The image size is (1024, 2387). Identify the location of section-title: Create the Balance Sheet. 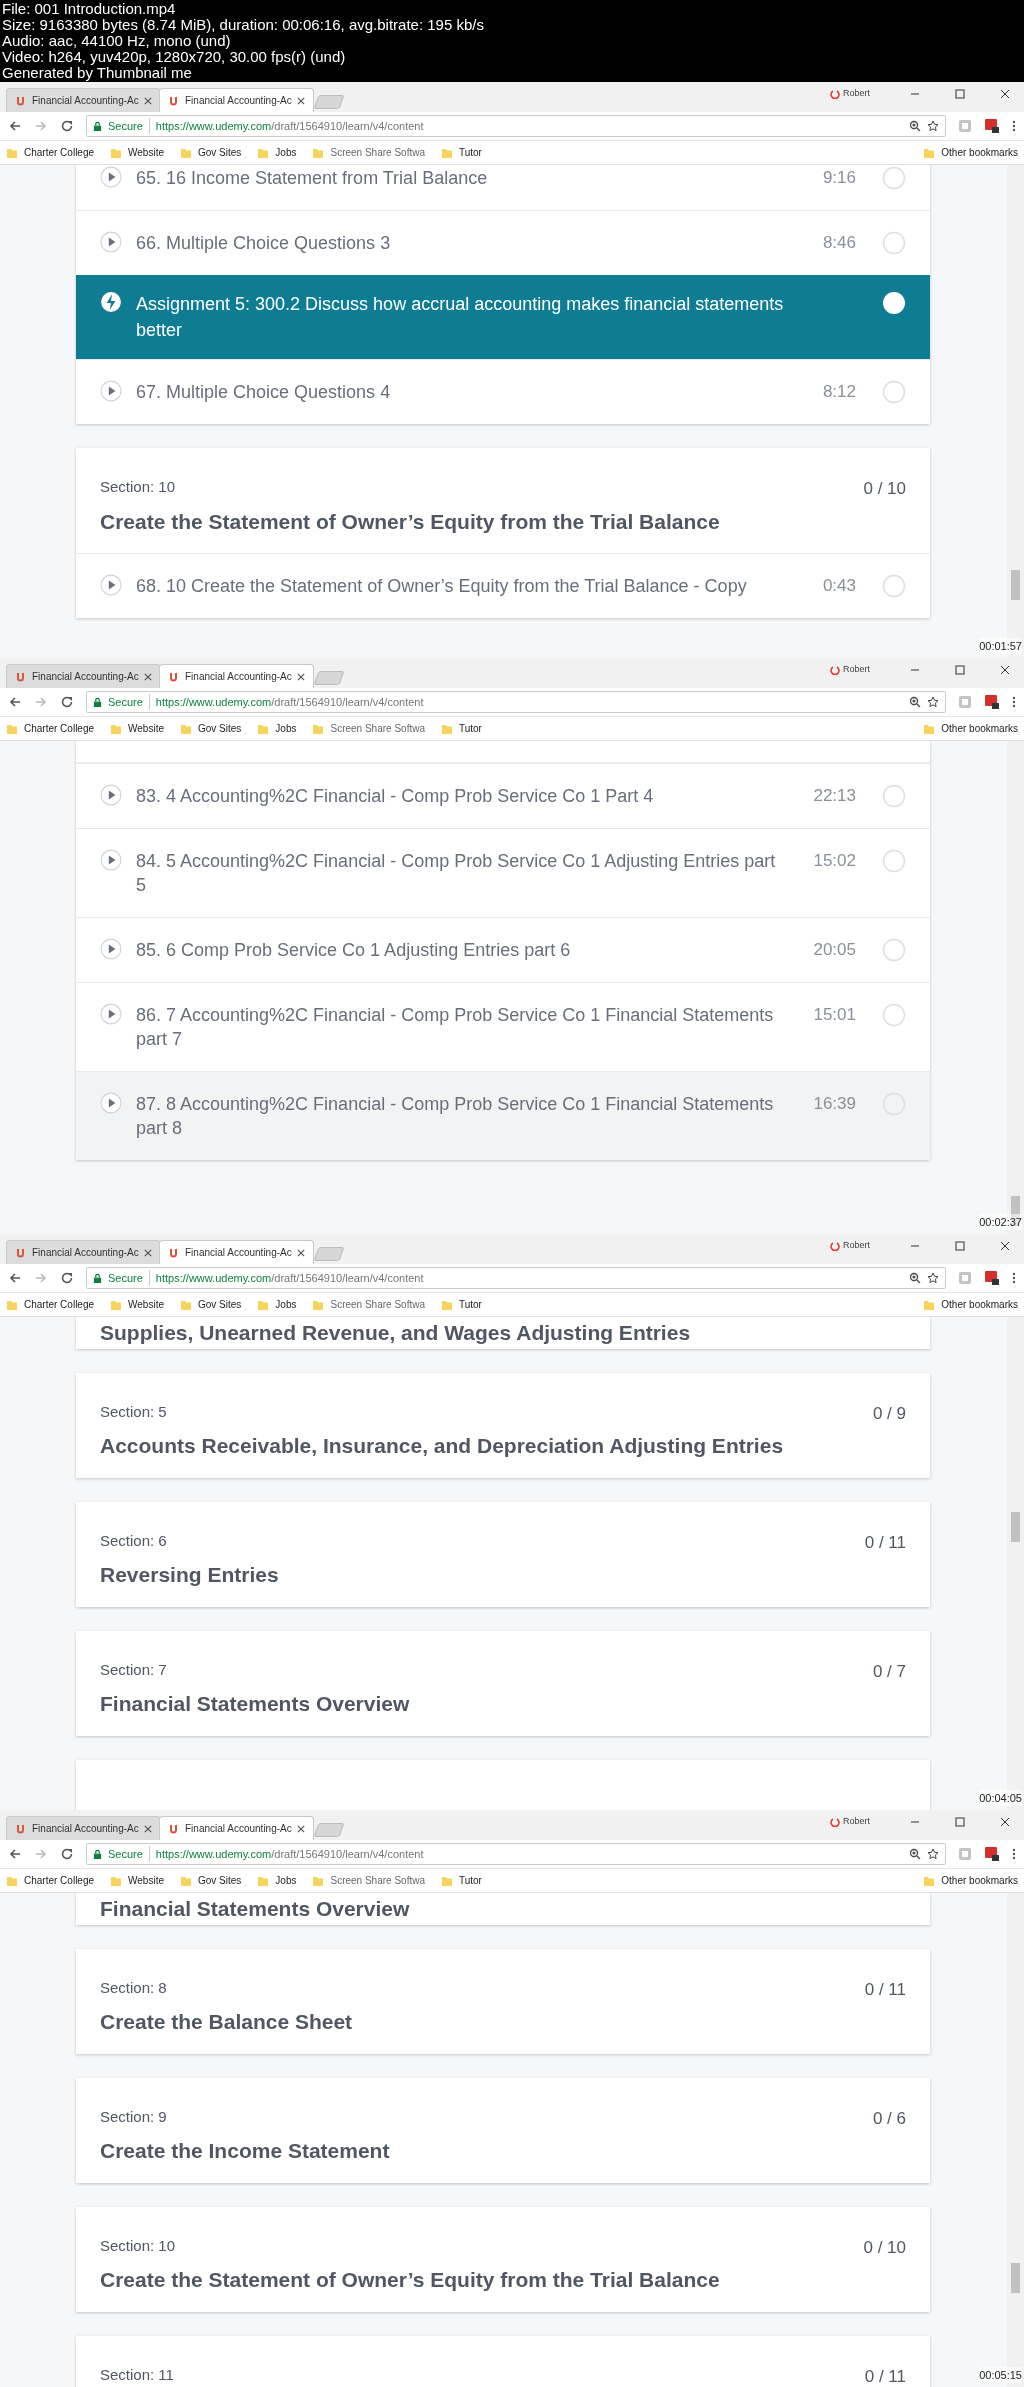
(503, 2022).